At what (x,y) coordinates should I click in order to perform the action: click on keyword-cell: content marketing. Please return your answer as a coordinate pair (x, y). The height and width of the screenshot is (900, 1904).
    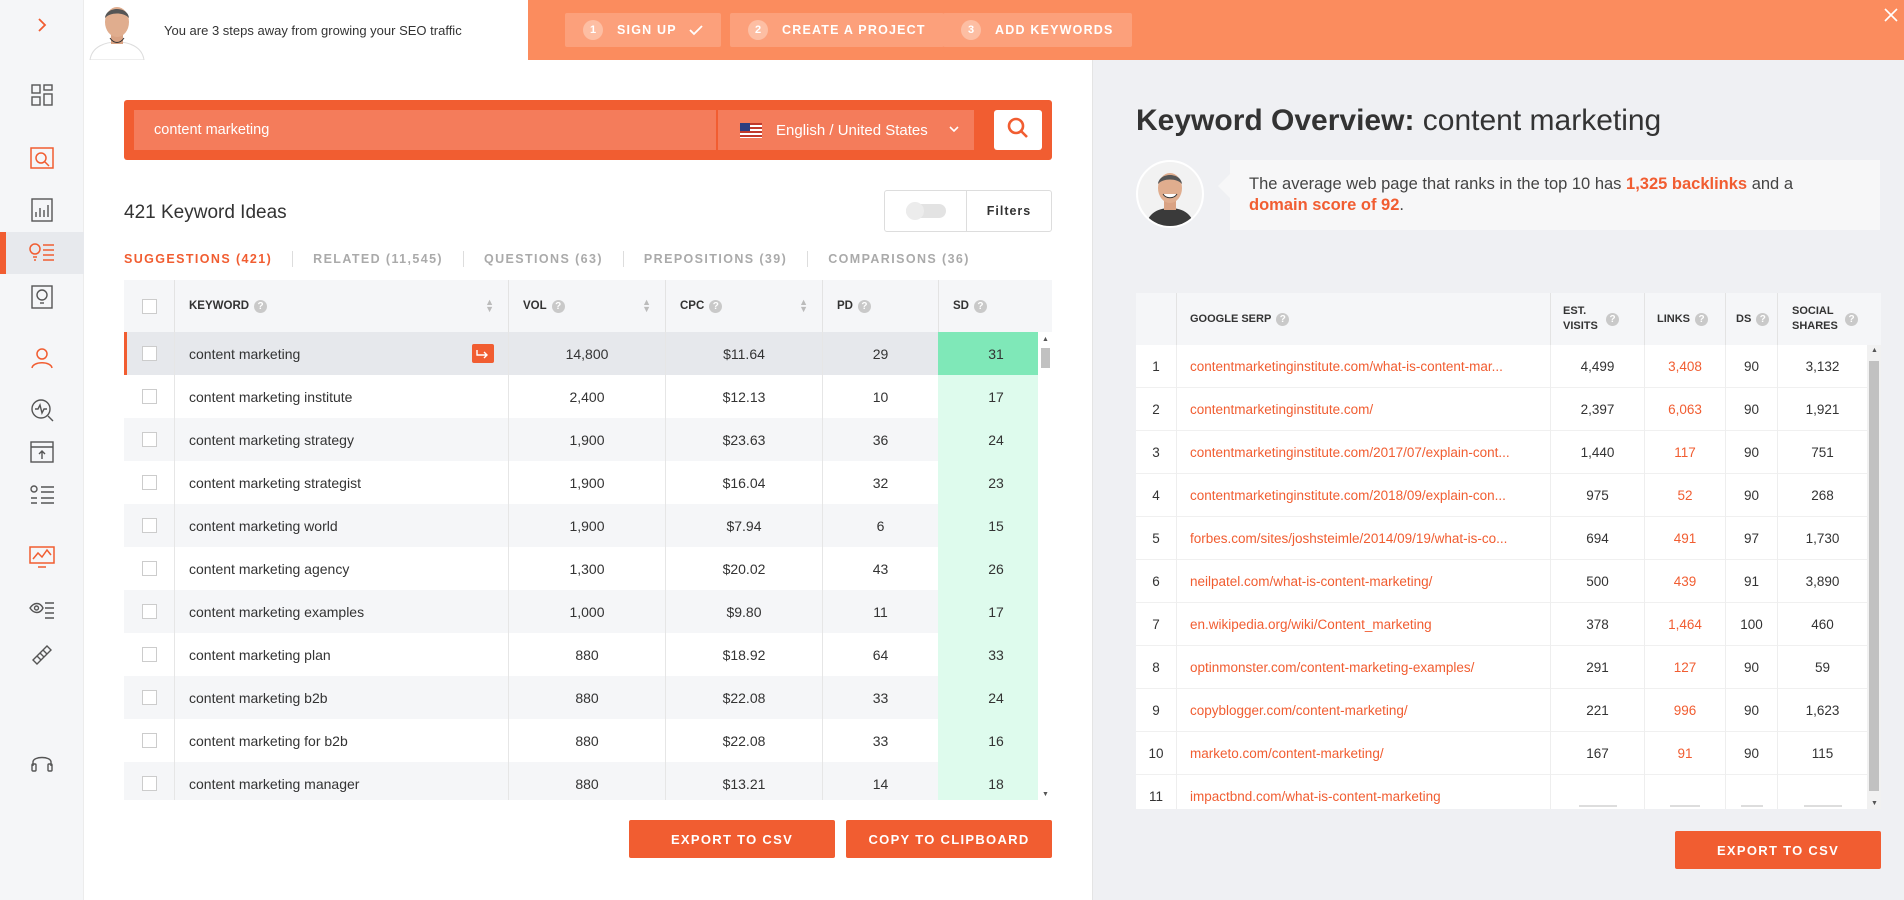
    Looking at the image, I should click on (341, 353).